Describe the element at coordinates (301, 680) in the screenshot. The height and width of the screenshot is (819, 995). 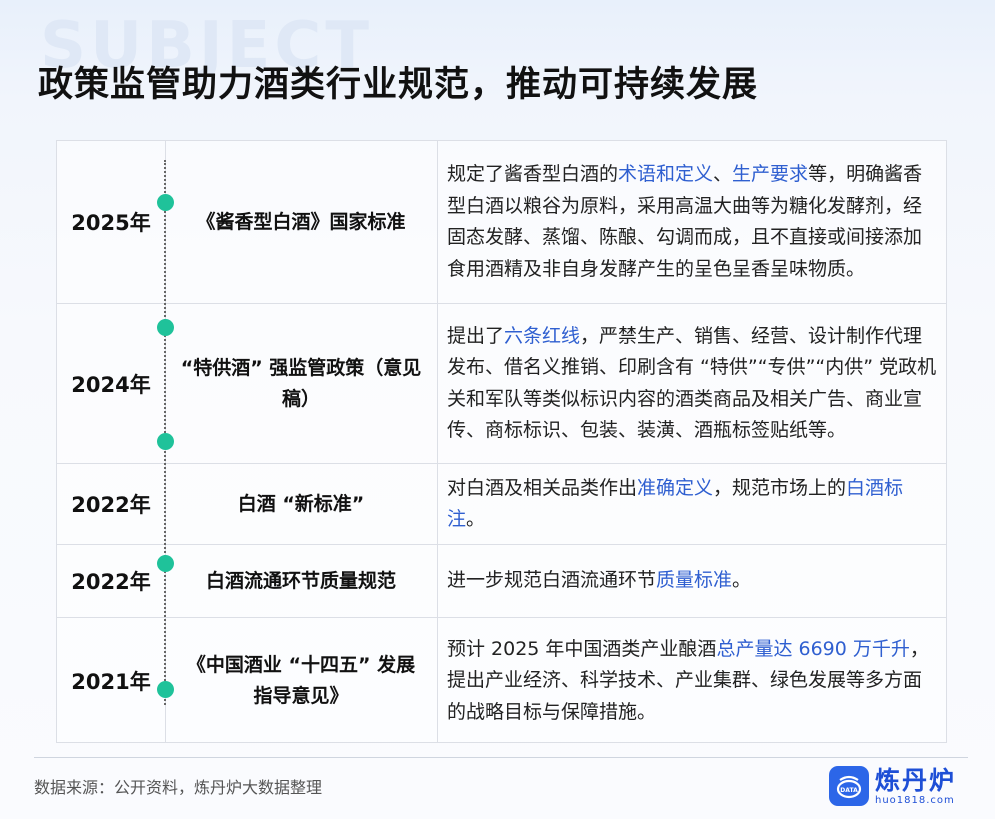
I see `row-policy-name: 《中国酒业 “十四五” 发展指导意见》` at that location.